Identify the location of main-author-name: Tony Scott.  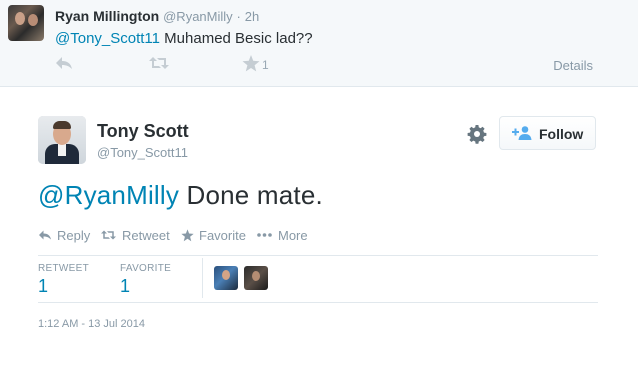
(143, 131).